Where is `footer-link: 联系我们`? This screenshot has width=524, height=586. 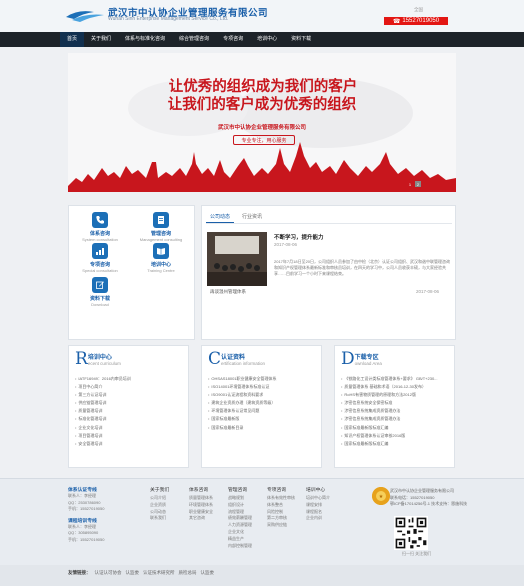 footer-link: 联系我们 is located at coordinates (159, 518).